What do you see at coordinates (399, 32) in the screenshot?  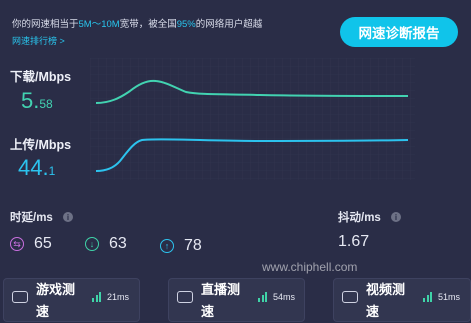 I see `speed-diagnosis-report-button: 网速诊断报告` at bounding box center [399, 32].